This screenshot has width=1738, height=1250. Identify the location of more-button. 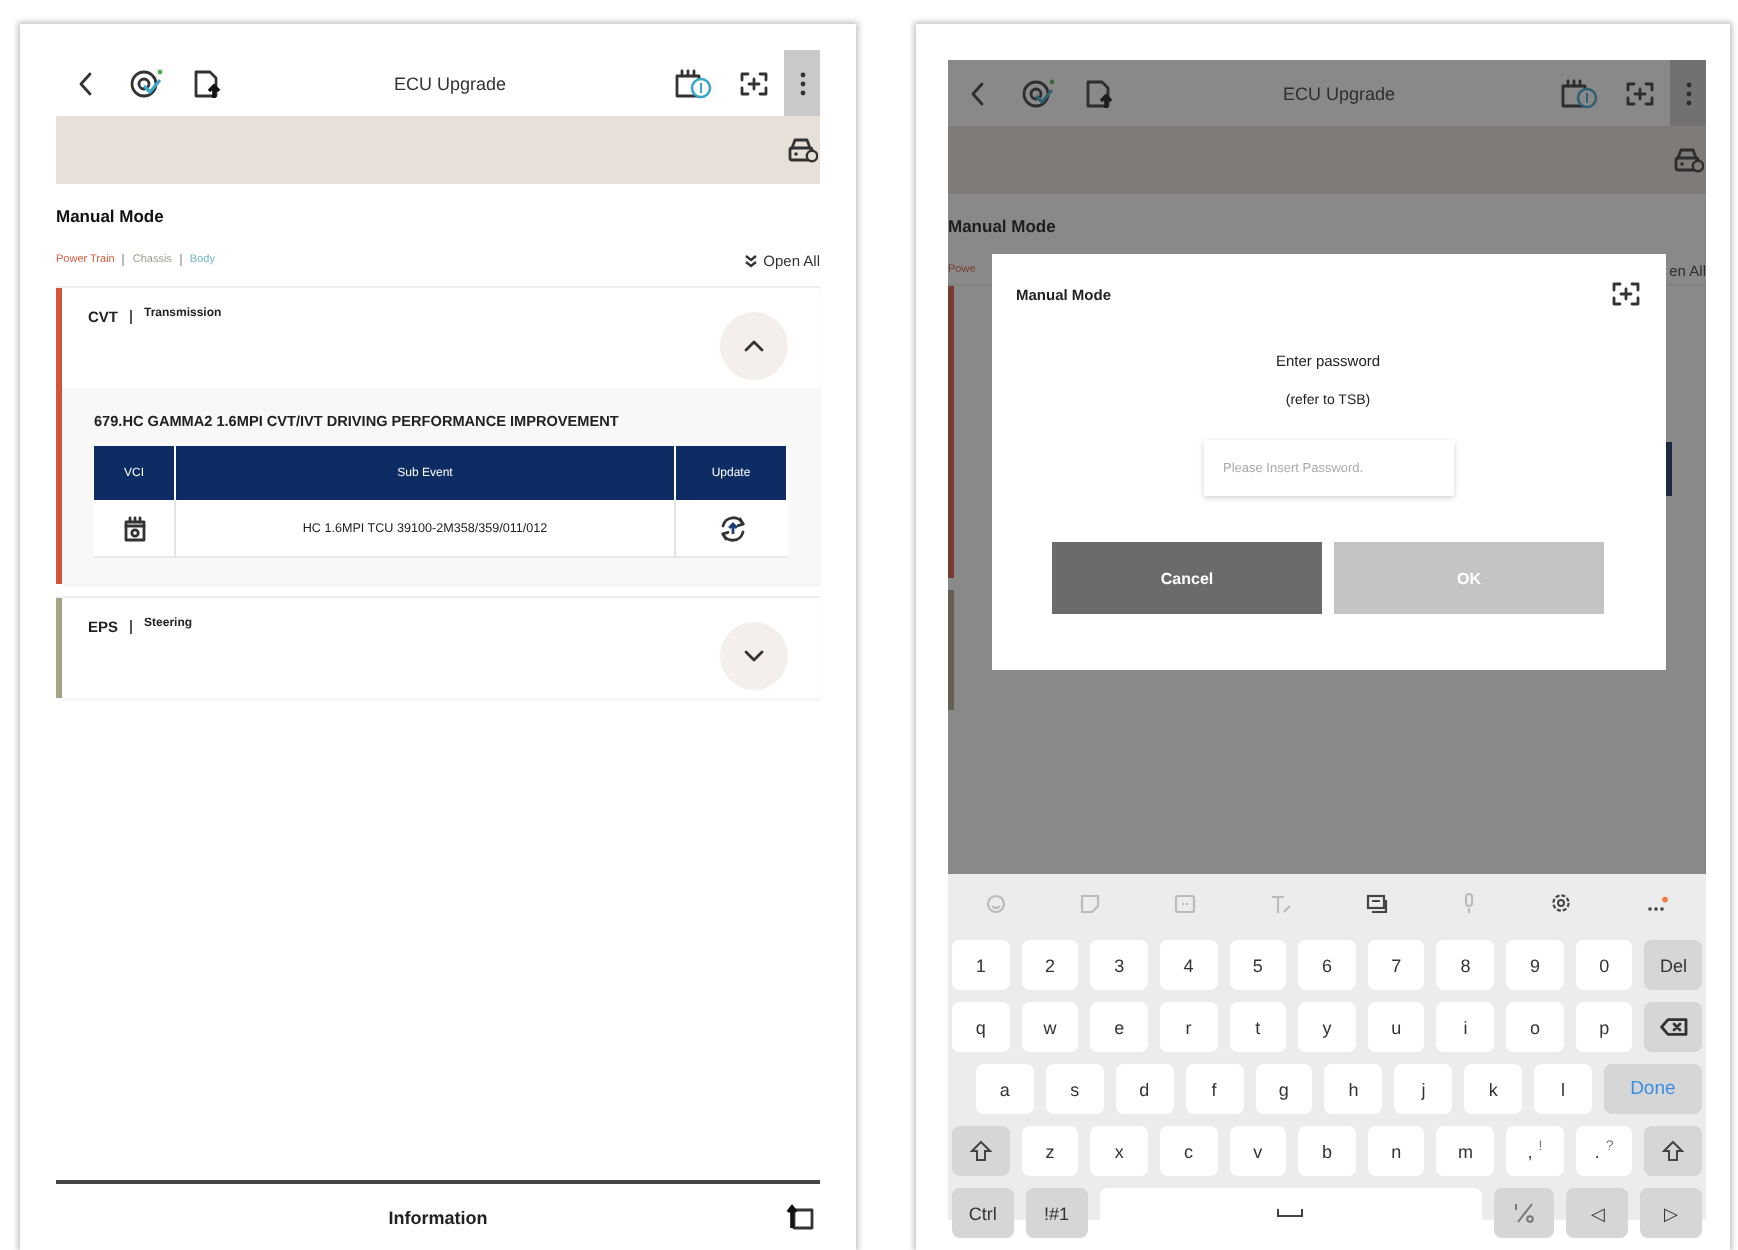
(802, 83).